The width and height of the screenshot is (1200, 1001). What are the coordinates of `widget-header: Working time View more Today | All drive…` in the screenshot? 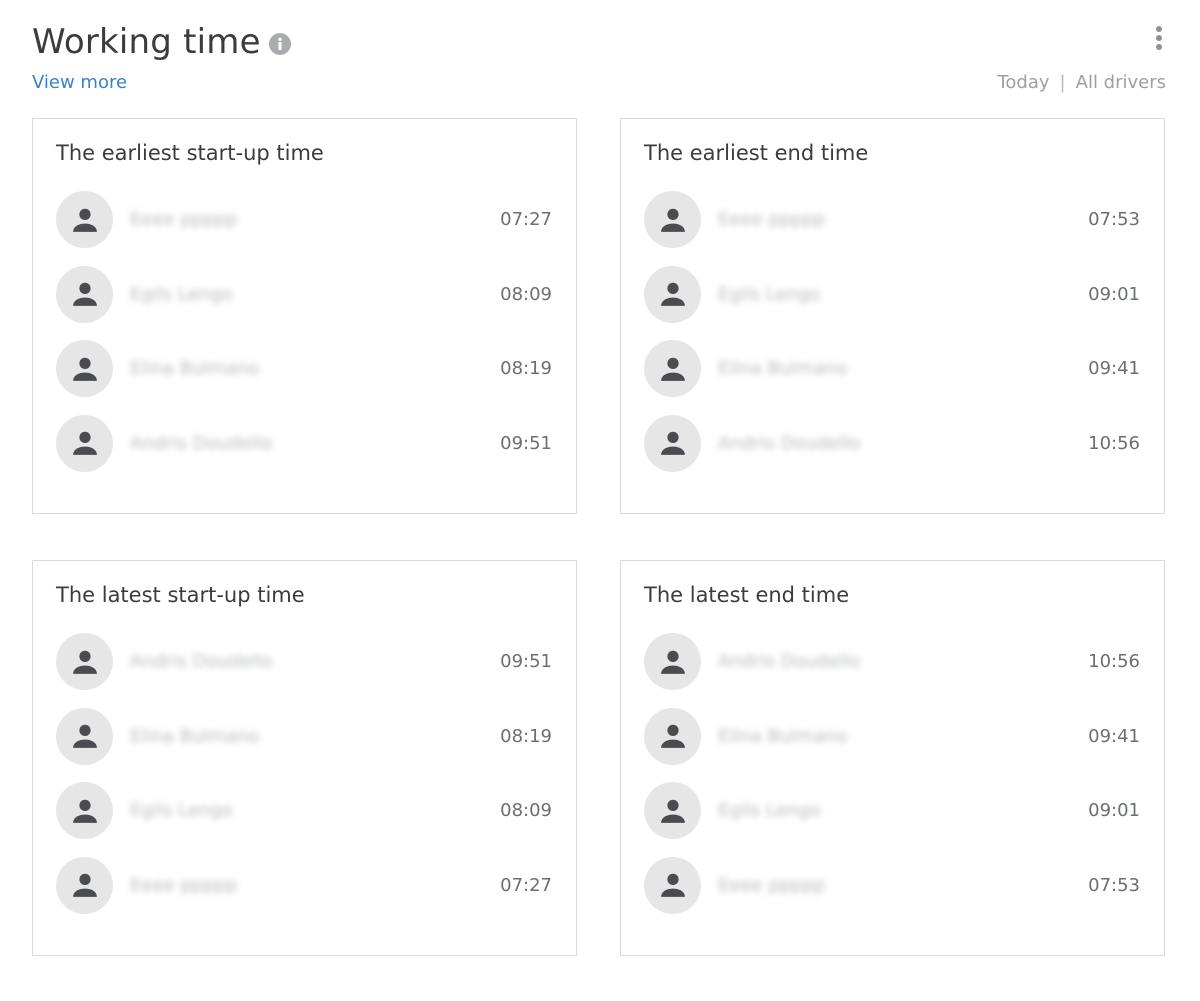 It's located at (599, 60).